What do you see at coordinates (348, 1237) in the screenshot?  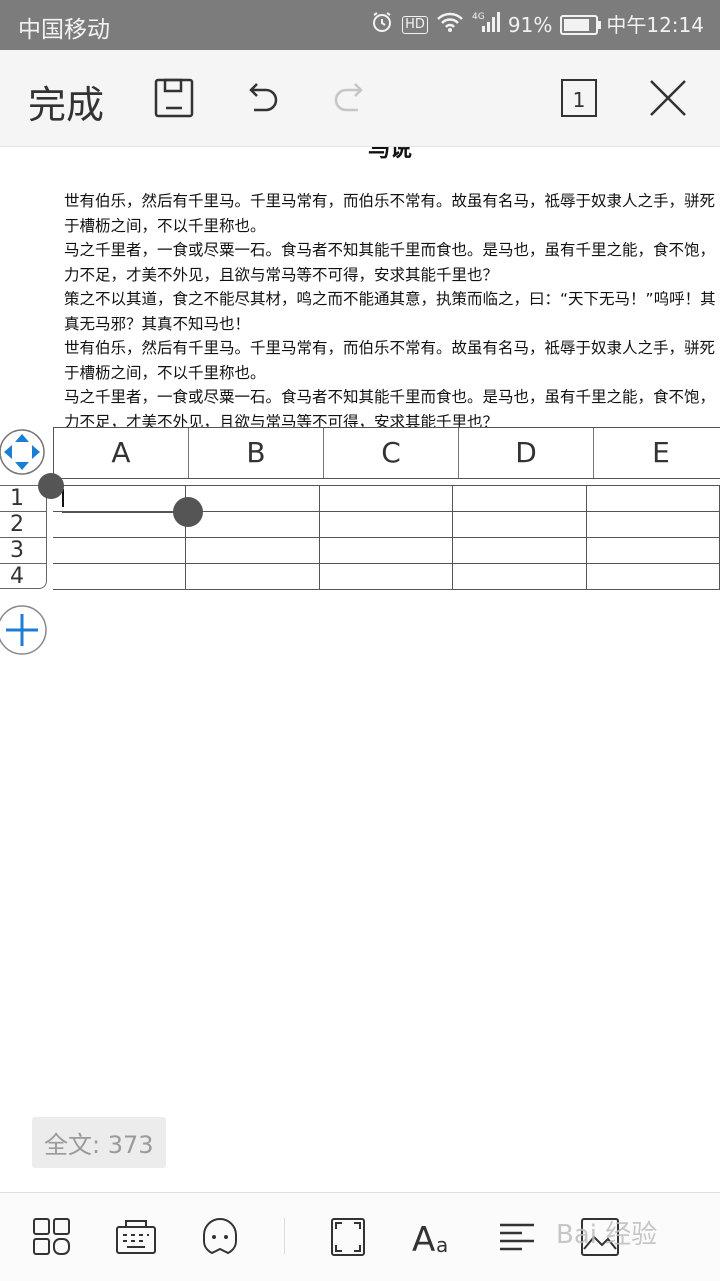 I see `fullscreen-icon` at bounding box center [348, 1237].